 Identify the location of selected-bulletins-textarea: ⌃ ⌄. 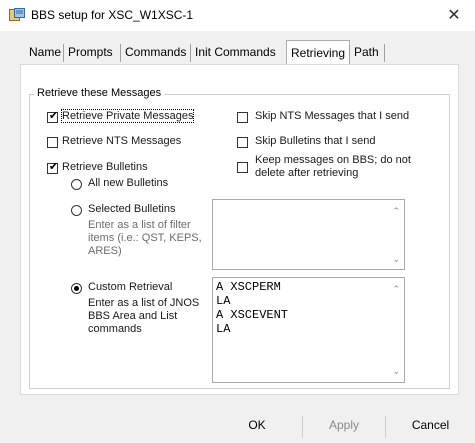
(308, 234).